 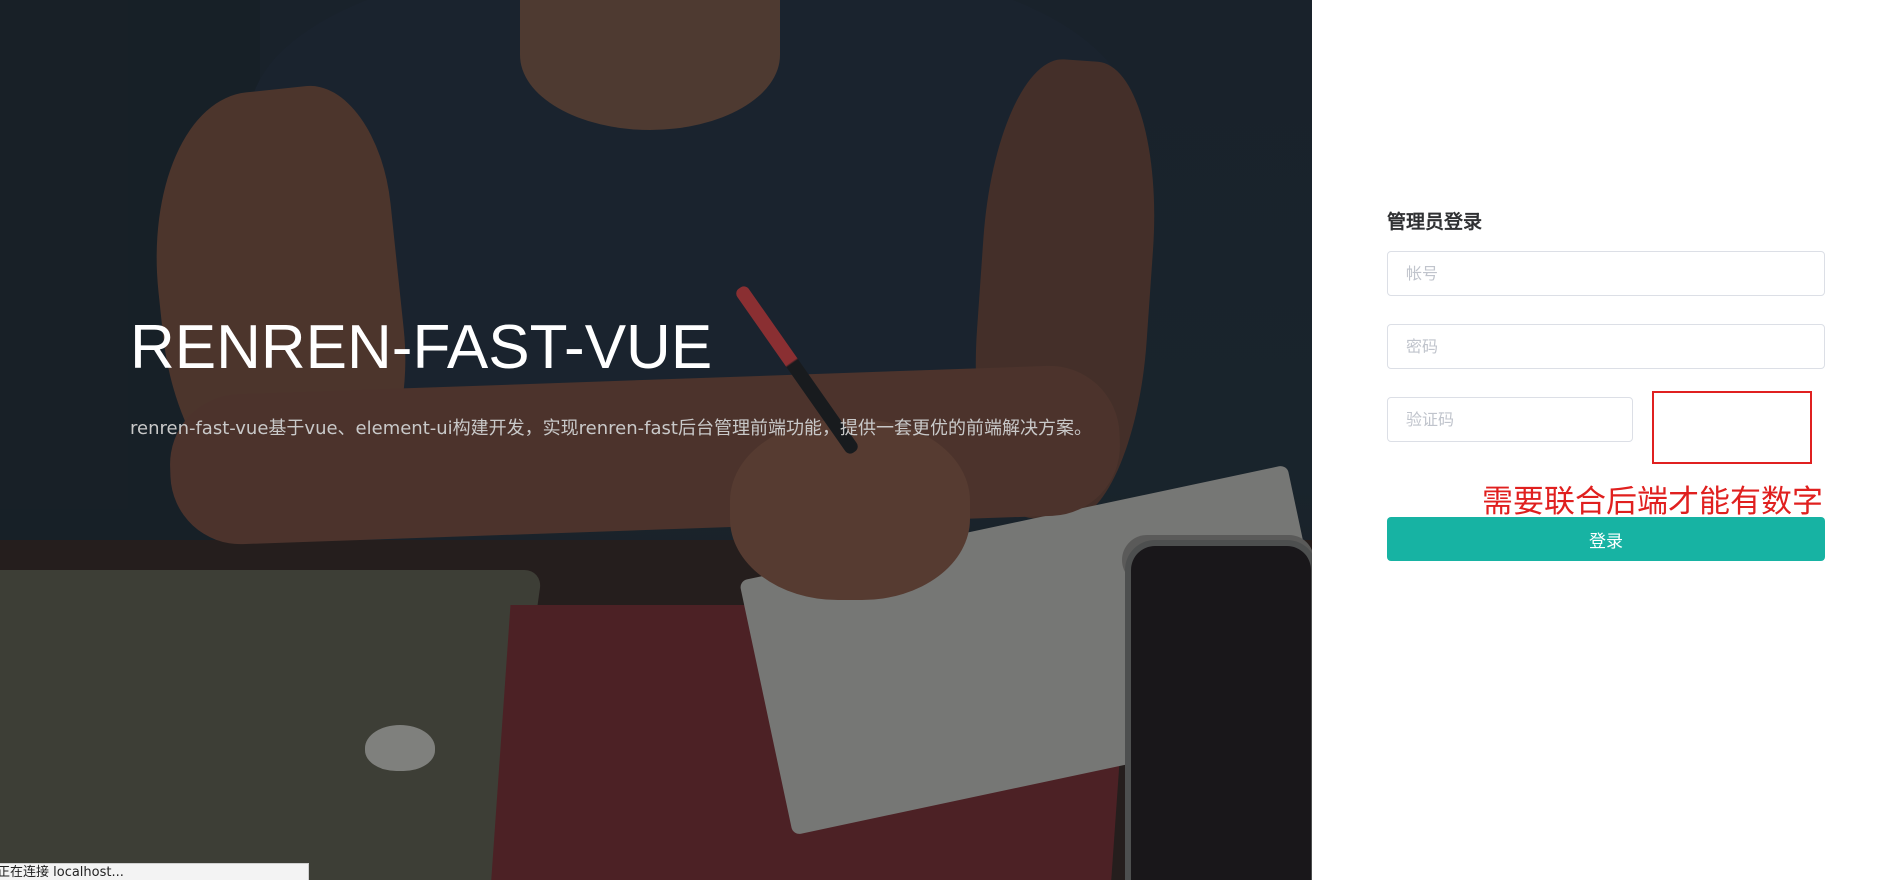 I want to click on login-title: 管理员登录, so click(x=1435, y=222).